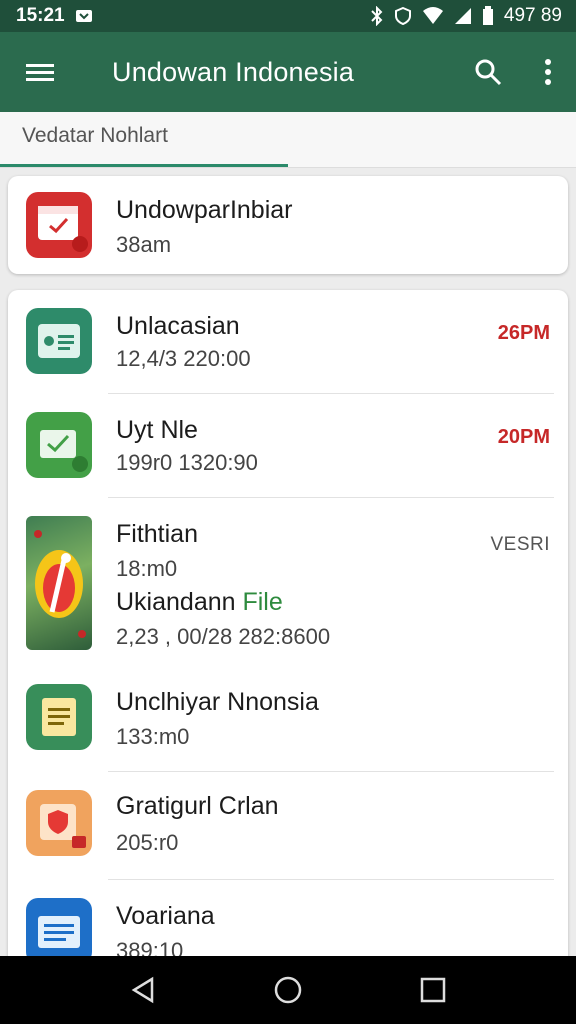 This screenshot has height=1024, width=576. Describe the element at coordinates (59, 341) in the screenshot. I see `id-card-icon` at that location.